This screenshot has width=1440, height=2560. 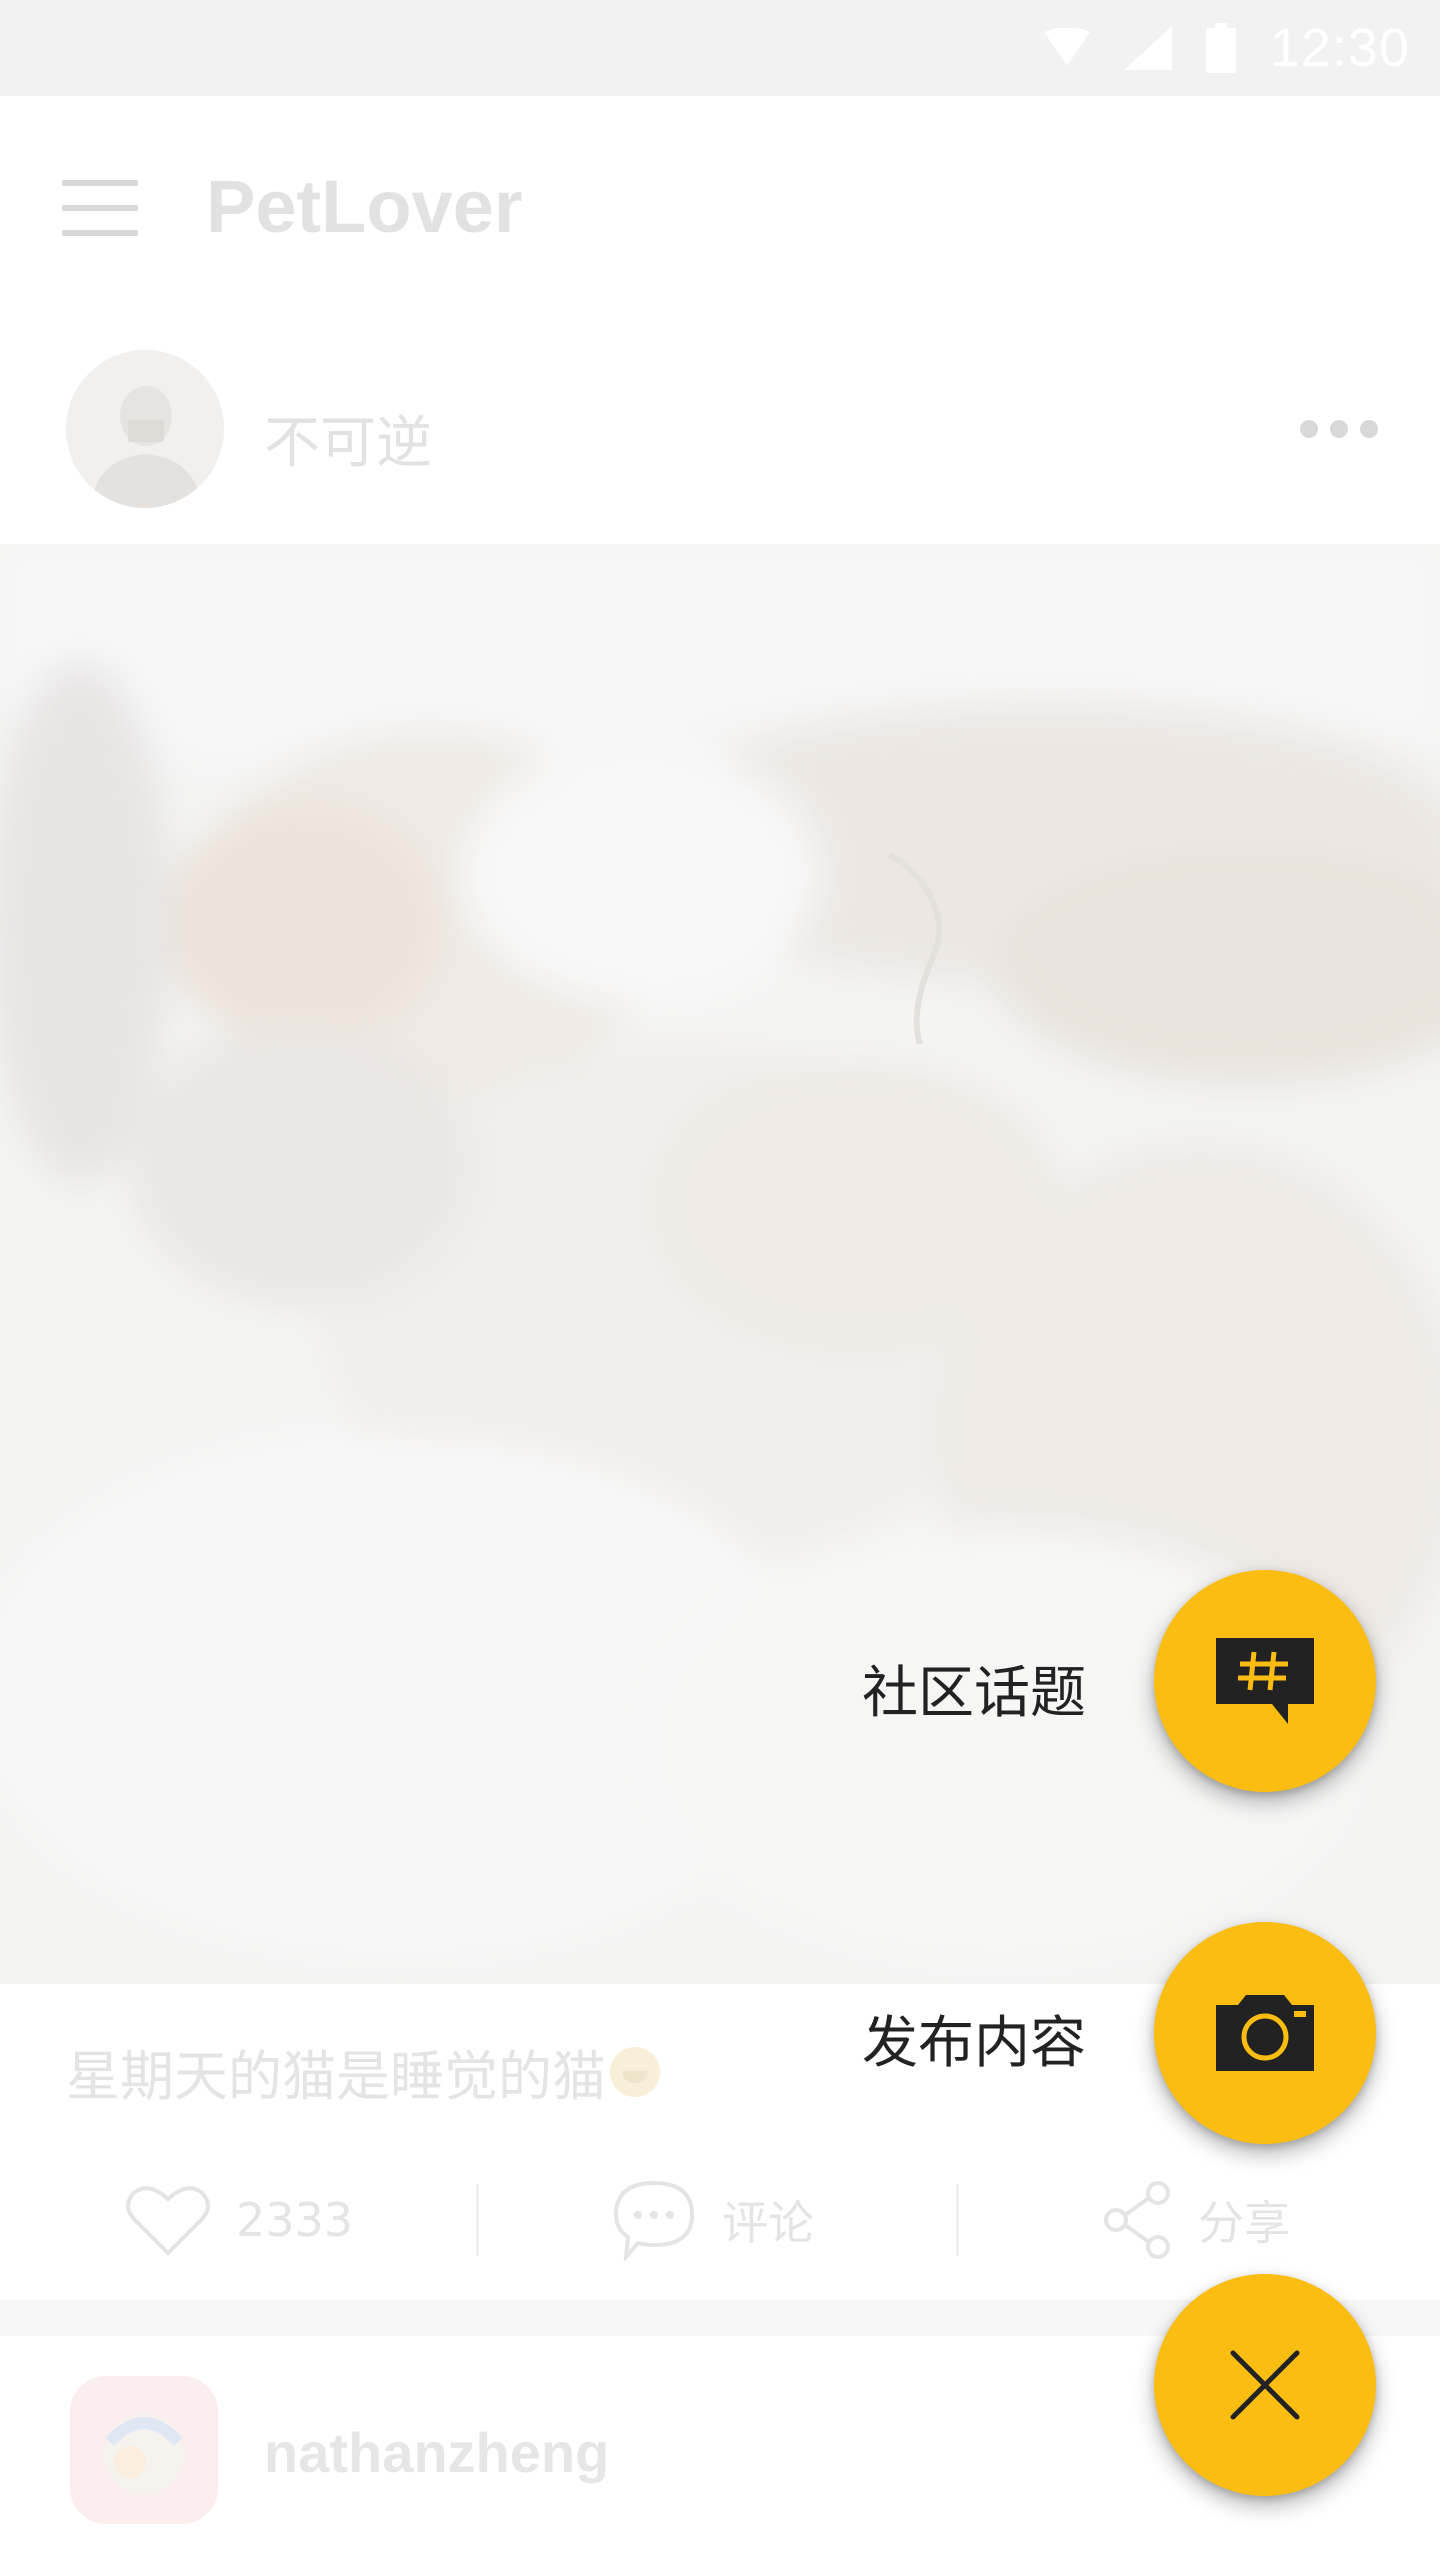 I want to click on signal-icon, so click(x=1147, y=48).